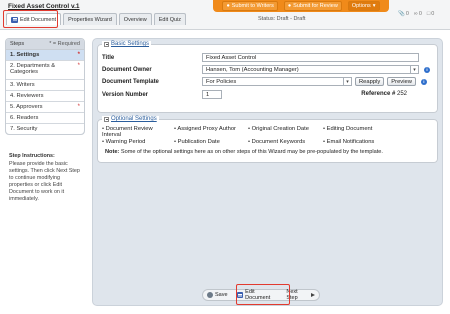  I want to click on basic-settings-title: Basic Settings, so click(130, 44).